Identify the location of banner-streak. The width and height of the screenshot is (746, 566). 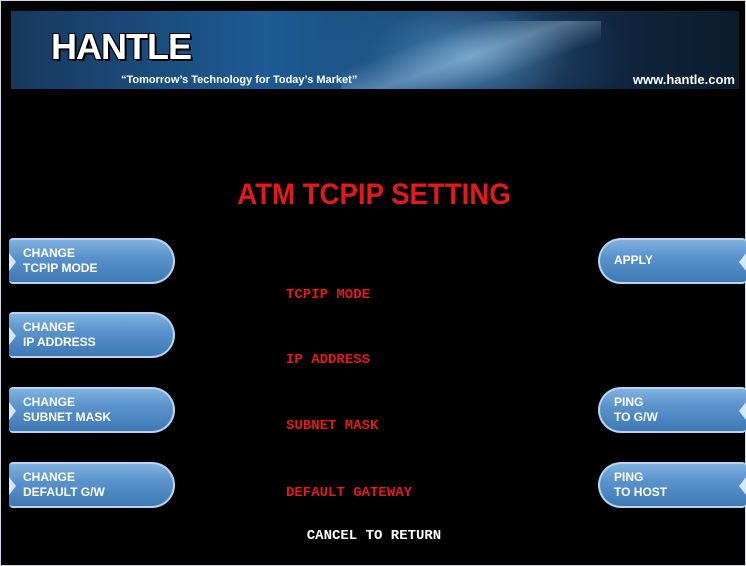
(471, 55).